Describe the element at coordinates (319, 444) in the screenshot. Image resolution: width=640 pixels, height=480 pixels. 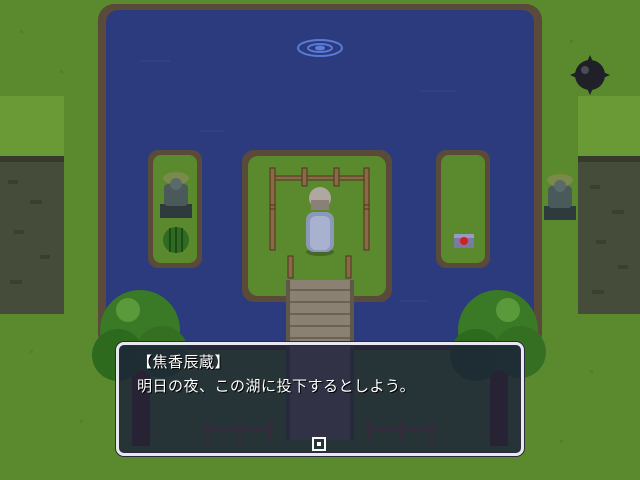
I see `advance-text-icon` at that location.